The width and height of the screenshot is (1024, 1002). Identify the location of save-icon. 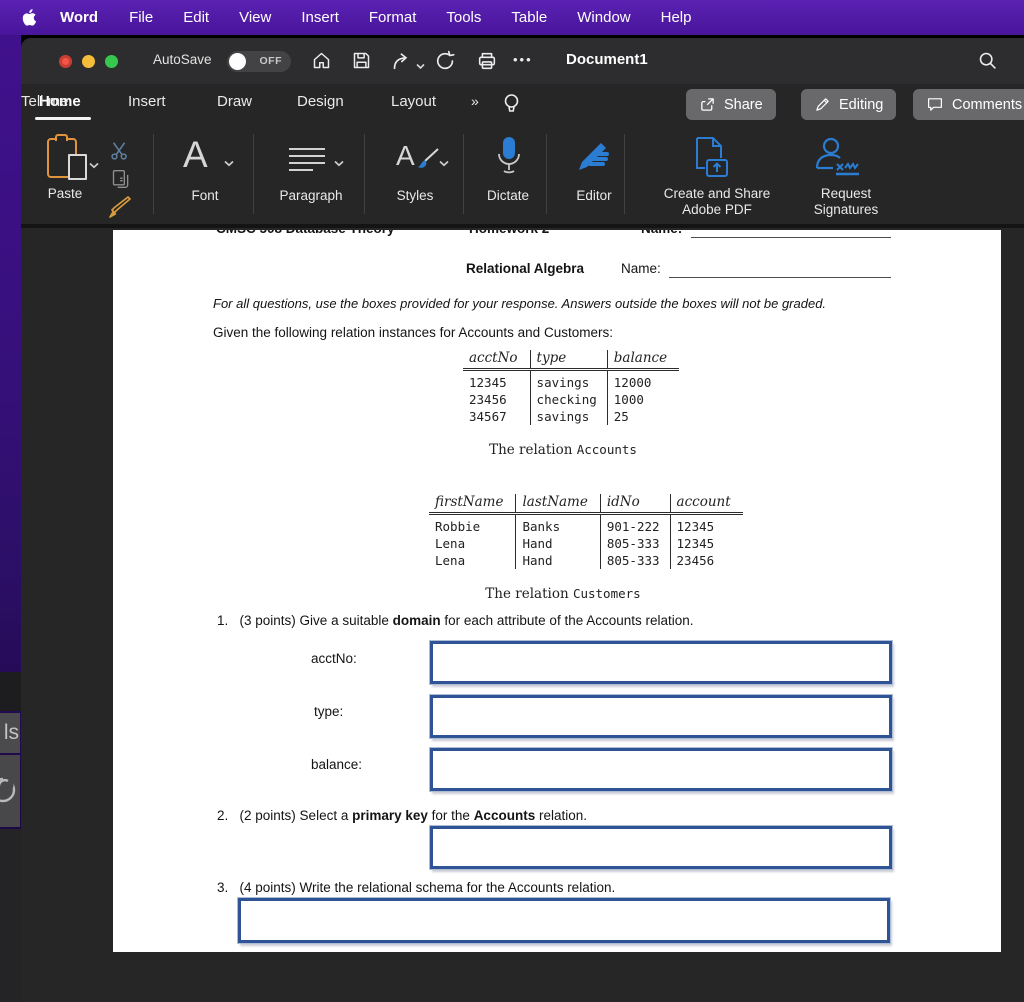
(361, 63).